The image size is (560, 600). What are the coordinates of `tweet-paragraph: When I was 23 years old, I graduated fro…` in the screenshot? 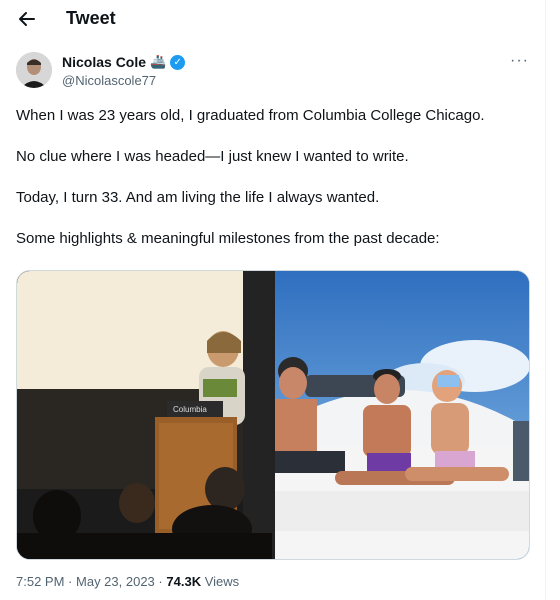 It's located at (250, 115).